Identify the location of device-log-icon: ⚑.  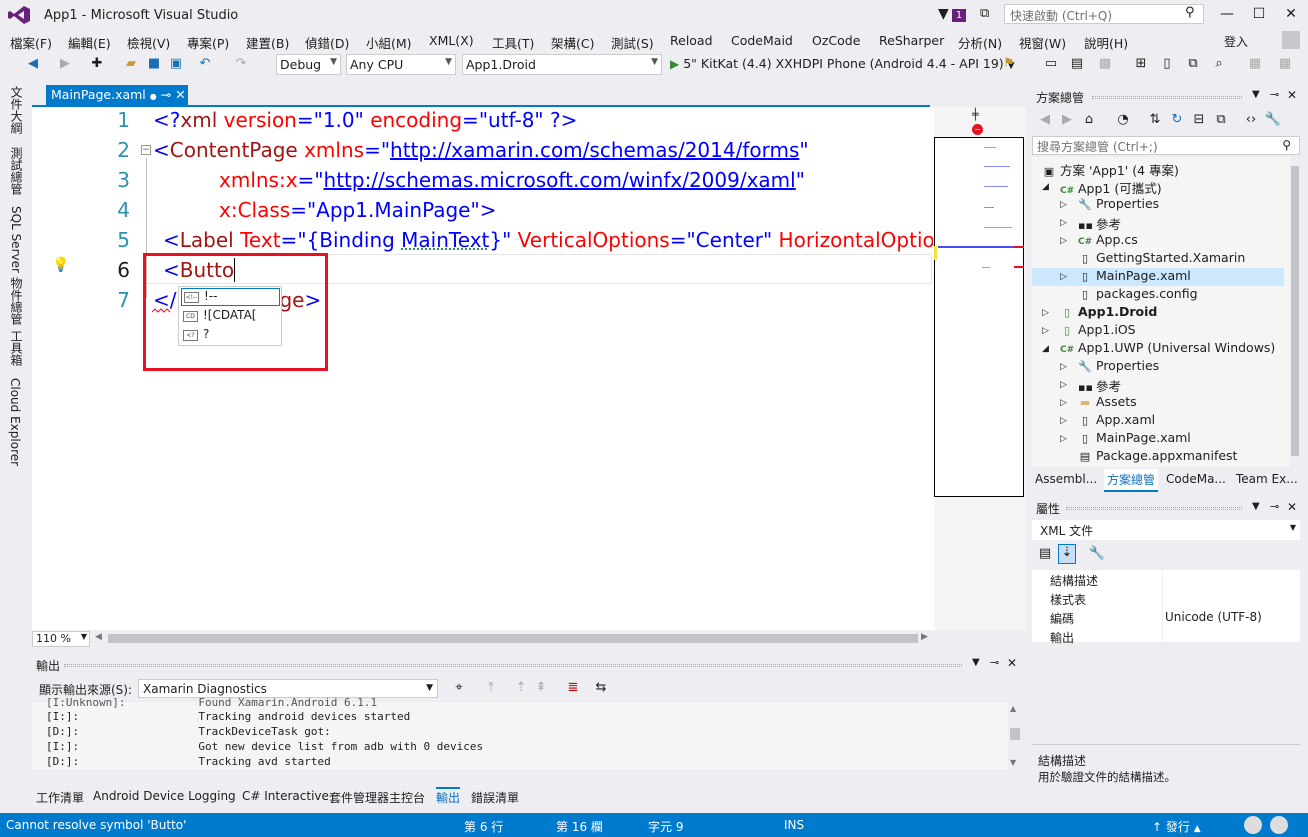
(1009, 63).